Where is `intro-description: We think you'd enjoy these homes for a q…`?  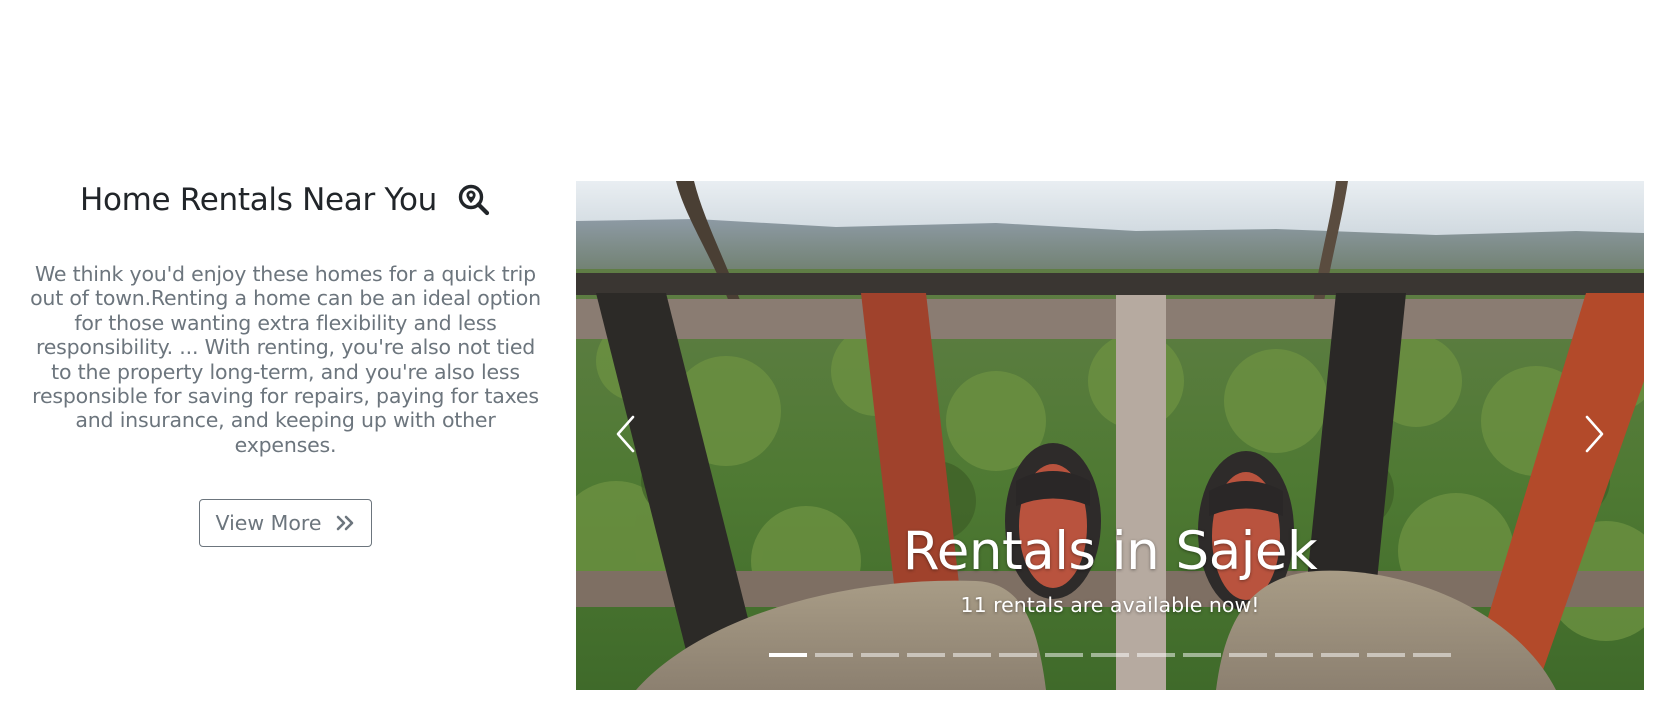
intro-description: We think you'd enjoy these homes for a q… is located at coordinates (285, 359).